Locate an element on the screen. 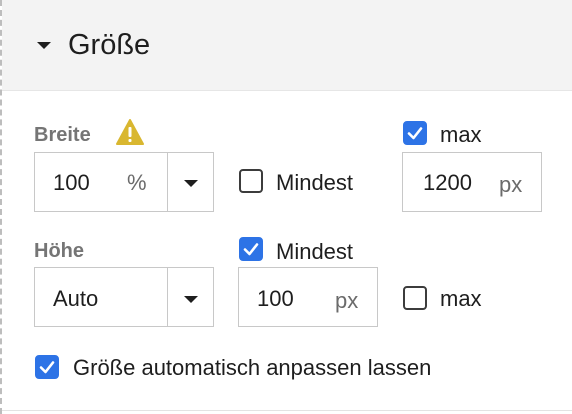 This screenshot has height=414, width=572. width-min-label: Mindest is located at coordinates (315, 182).